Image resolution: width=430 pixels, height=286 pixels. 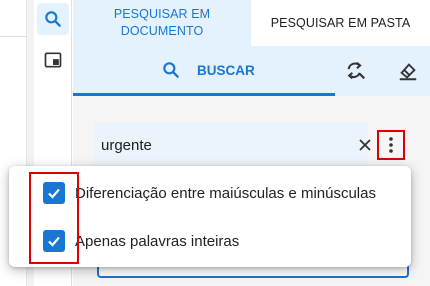 I want to click on tab-search-document: PESQUISAR EM DOCUMENTO, so click(x=162, y=23).